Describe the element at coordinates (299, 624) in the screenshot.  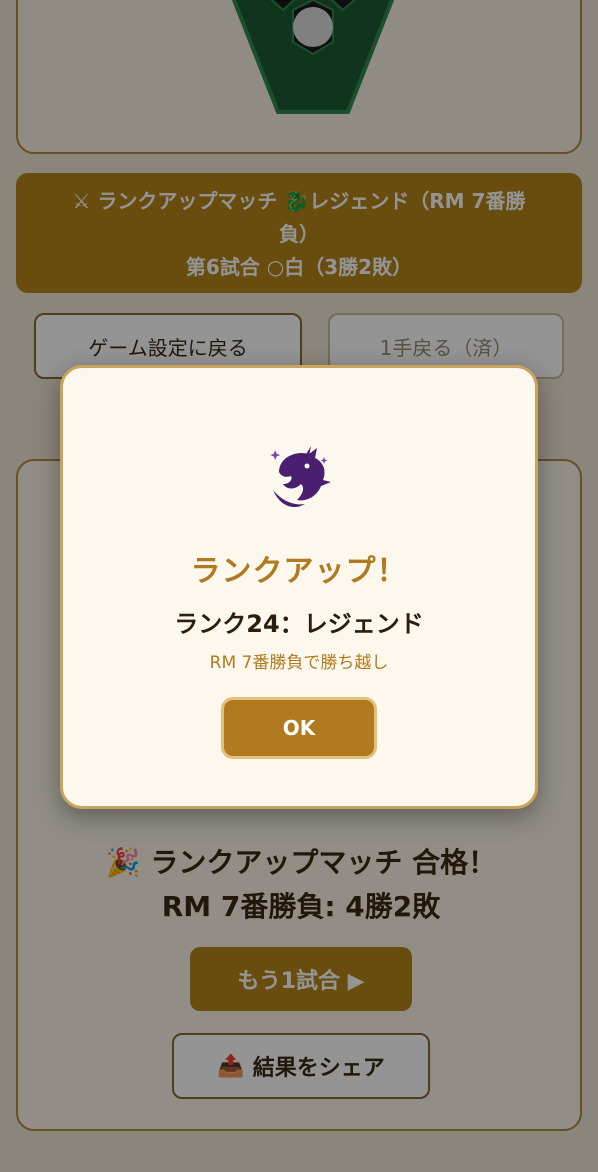
I see `modal-rank: ランク24：レジェンド` at that location.